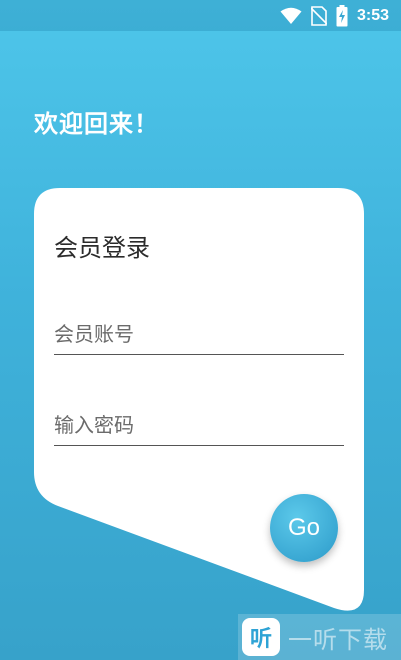 This screenshot has width=401, height=660. I want to click on battery-charging-icon, so click(342, 16).